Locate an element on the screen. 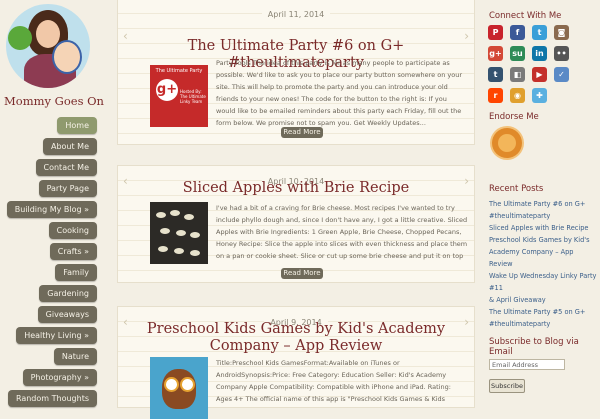 The width and height of the screenshot is (600, 419). recent-post-link: Academy Company – App Review is located at coordinates (544, 258).